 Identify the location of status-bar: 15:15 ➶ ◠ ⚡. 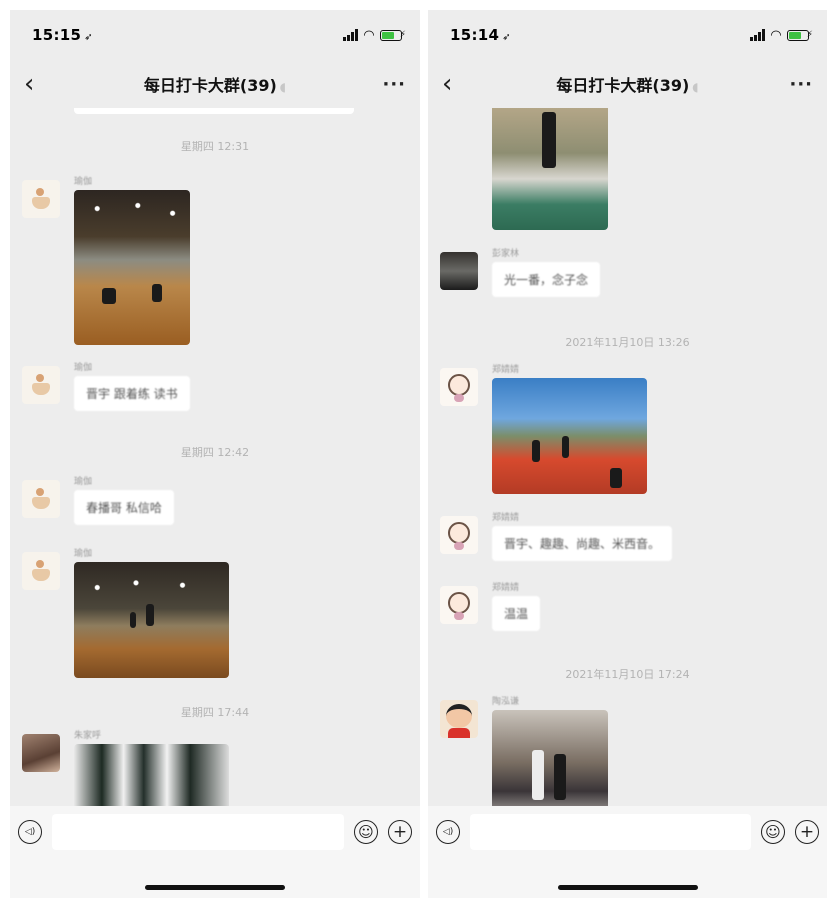
(215, 35).